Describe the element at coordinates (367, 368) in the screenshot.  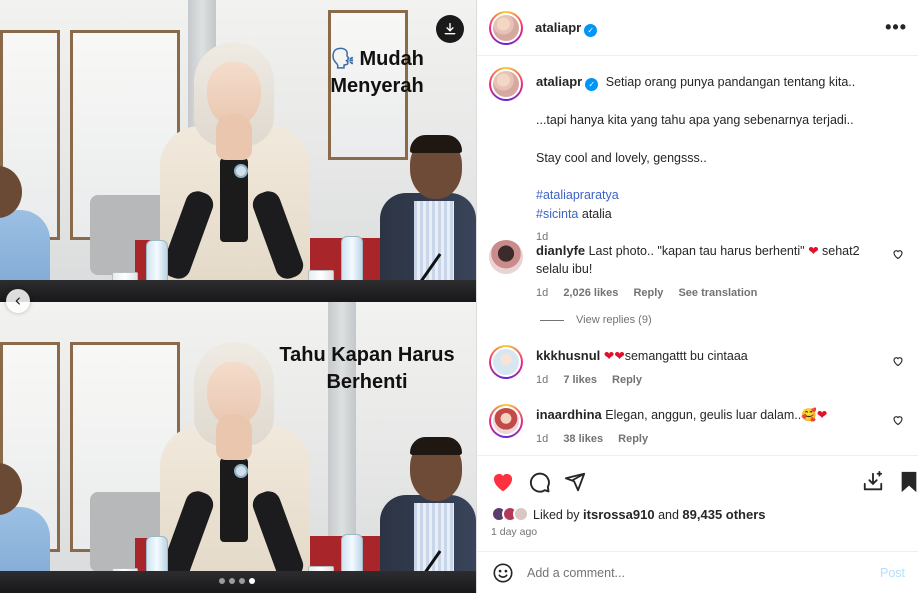
I see `media-caption-2: Tahu Kapan Harus Berhenti` at that location.